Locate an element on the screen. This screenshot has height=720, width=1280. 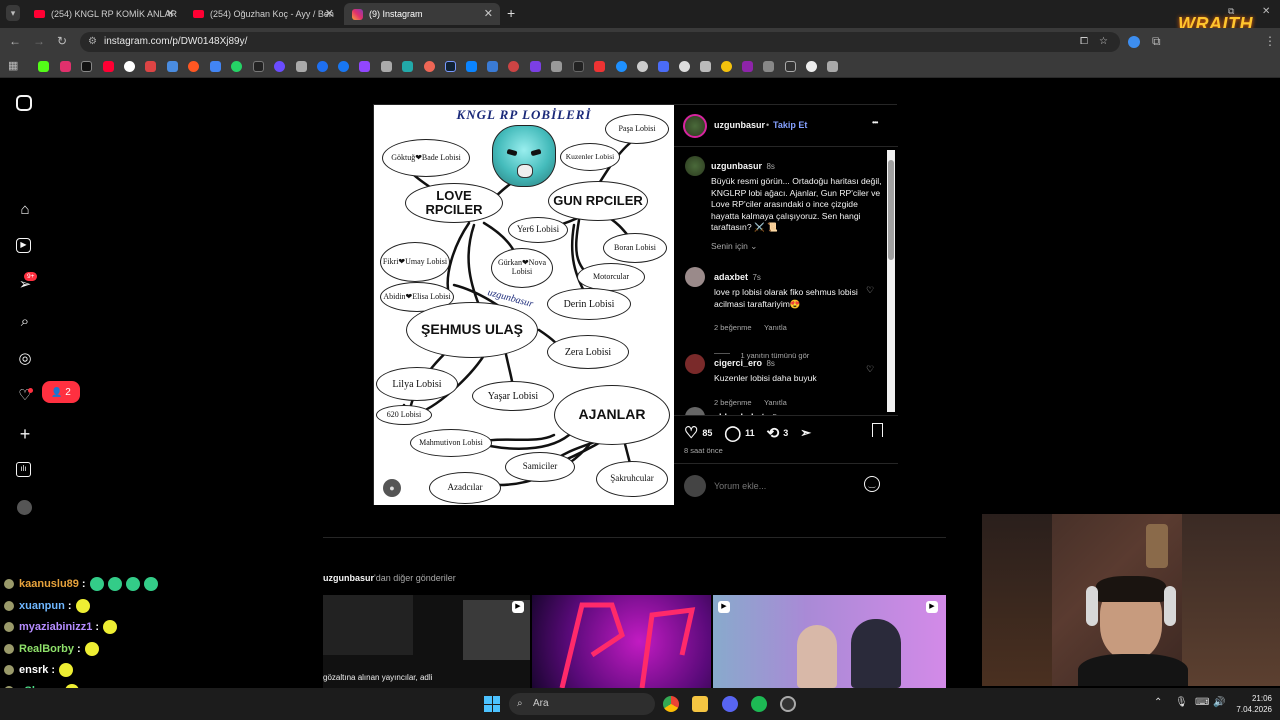
bookmark-instagram-icon is located at coordinates (65, 66).